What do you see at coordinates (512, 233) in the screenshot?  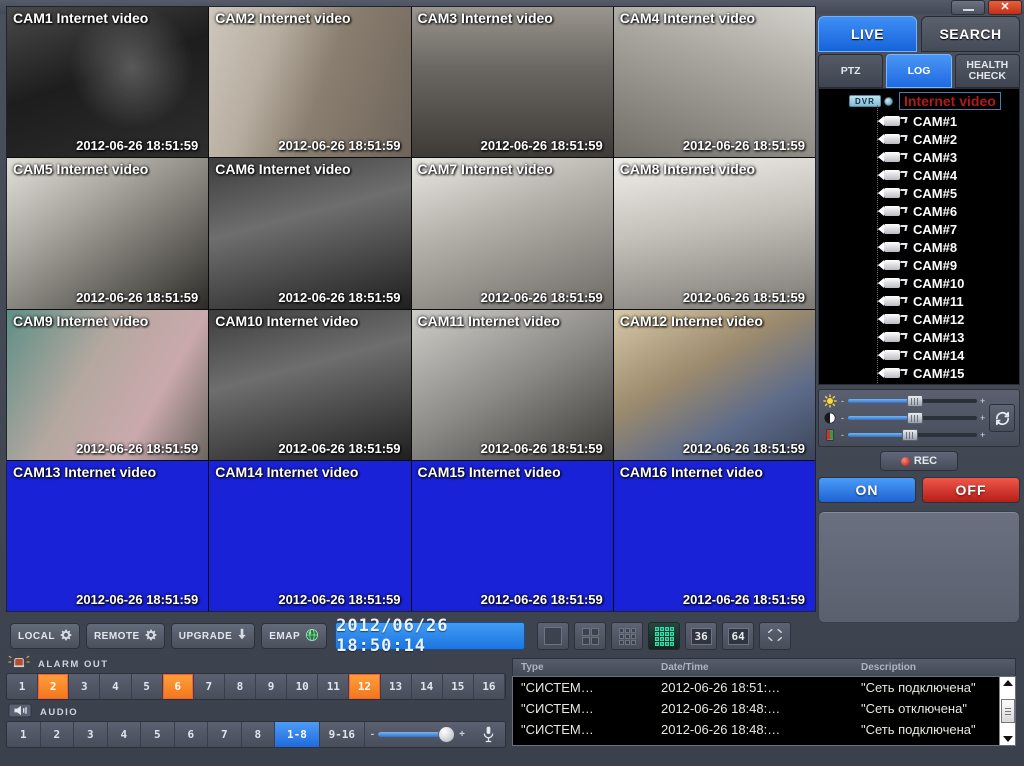 I see `video-cell: CAM7 Internet video 2012-06-26 18:51:59` at bounding box center [512, 233].